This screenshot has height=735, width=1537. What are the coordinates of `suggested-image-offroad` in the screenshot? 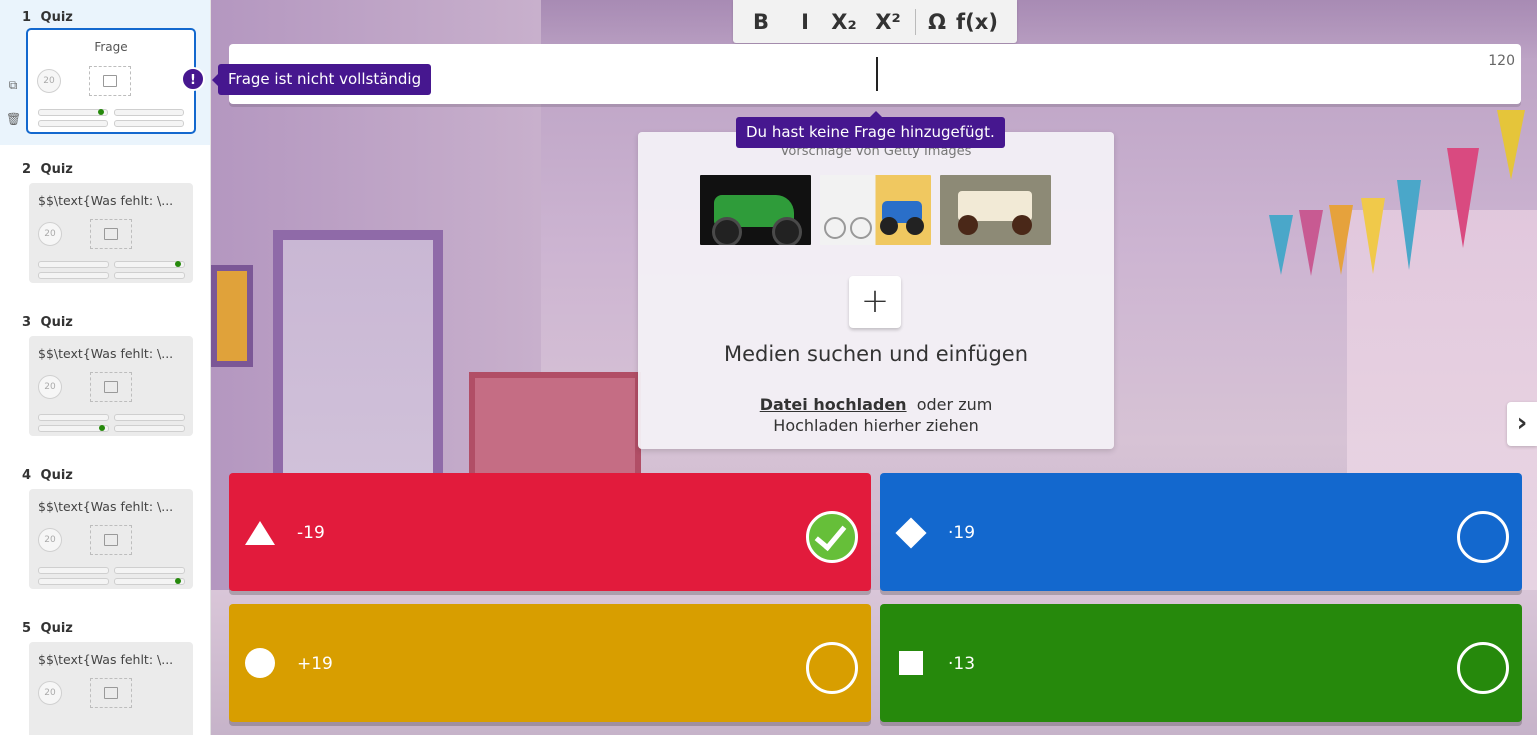 It's located at (755, 210).